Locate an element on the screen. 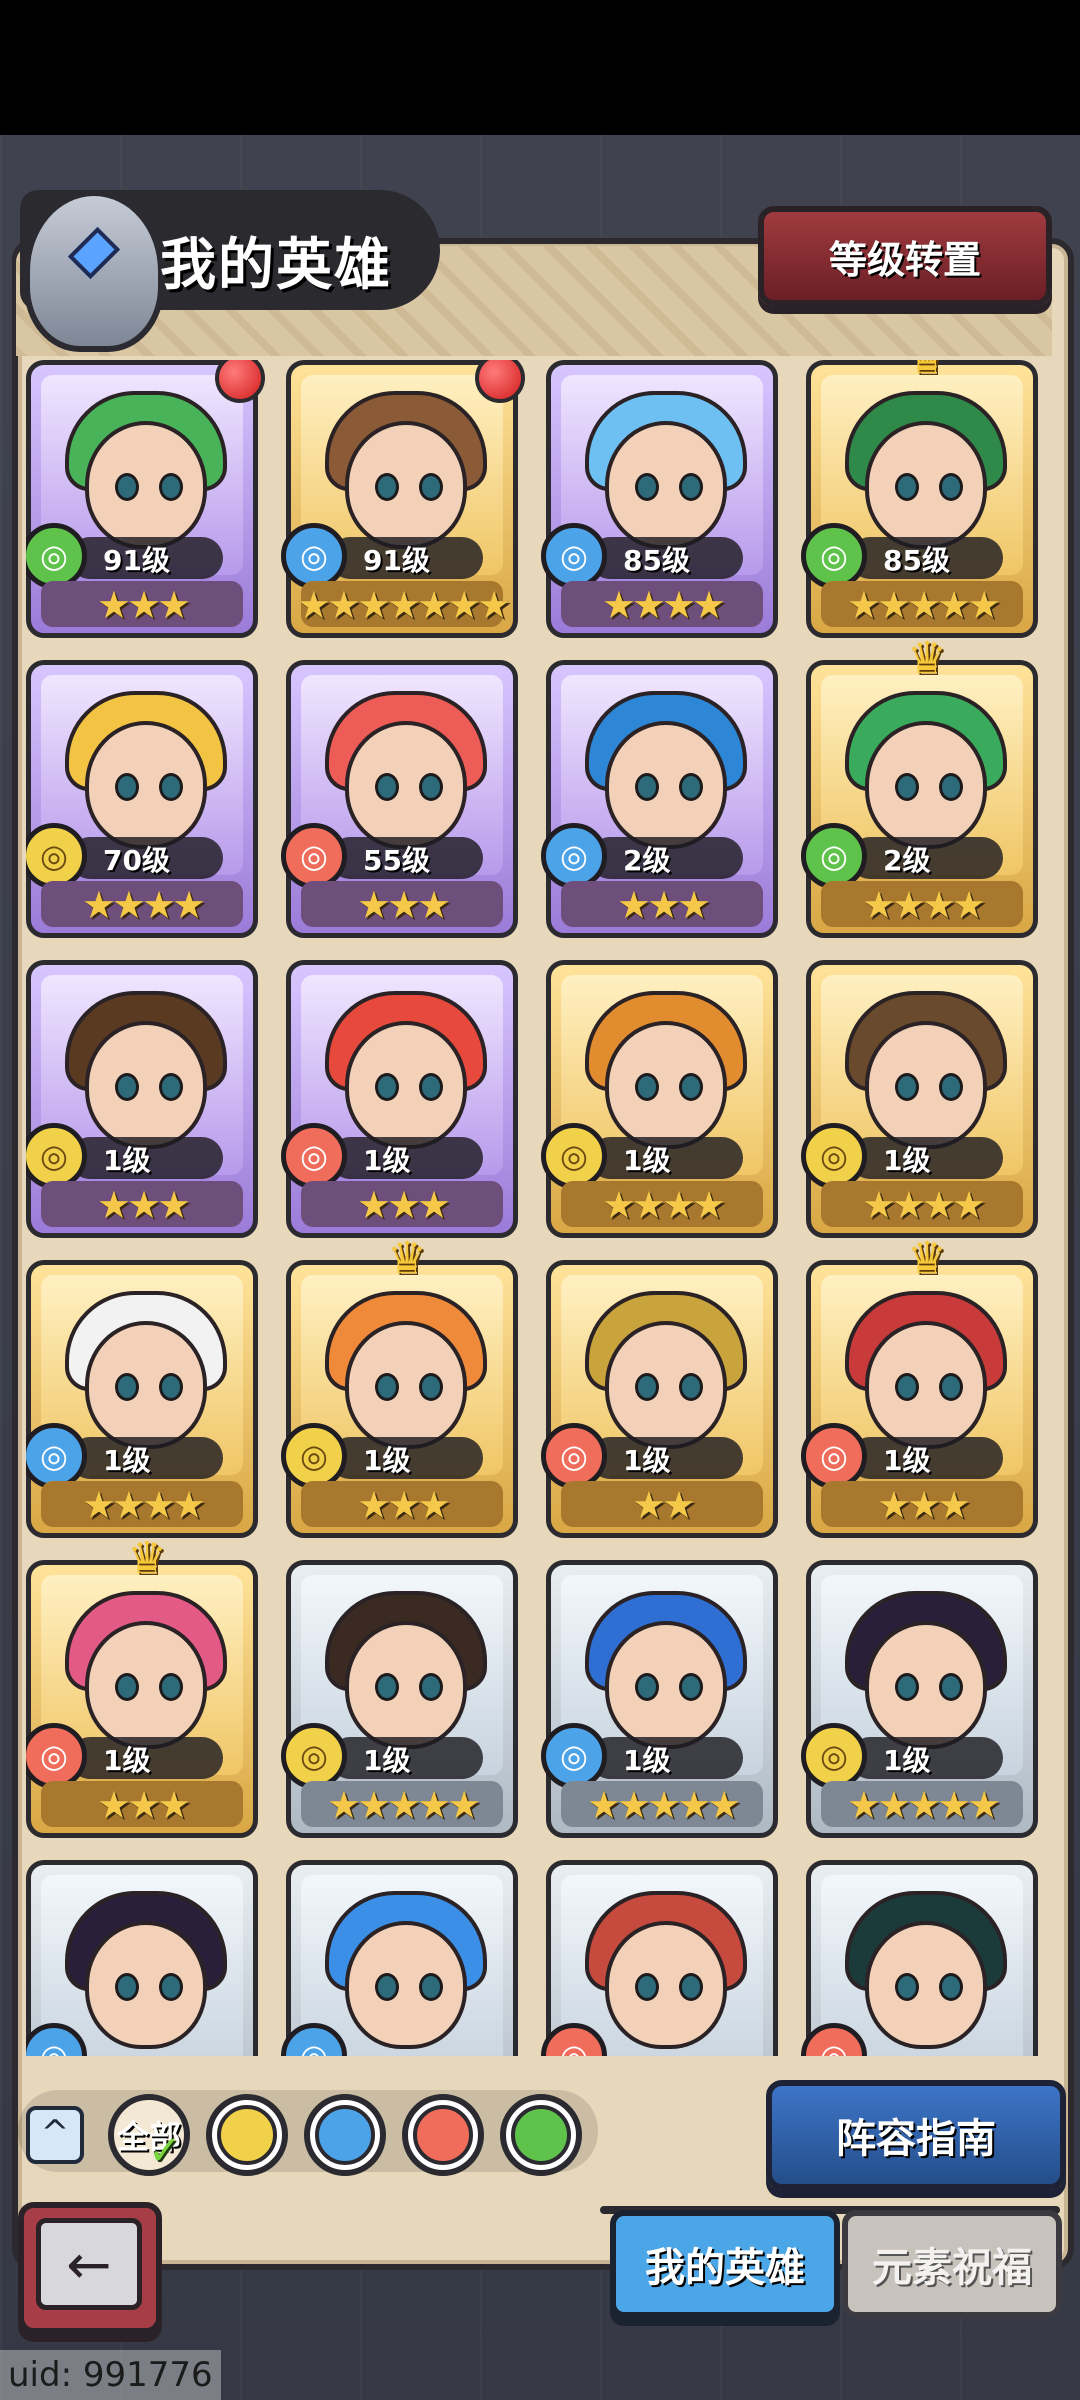 Image resolution: width=1080 pixels, height=2400 pixels. notification-dot is located at coordinates (500, 381).